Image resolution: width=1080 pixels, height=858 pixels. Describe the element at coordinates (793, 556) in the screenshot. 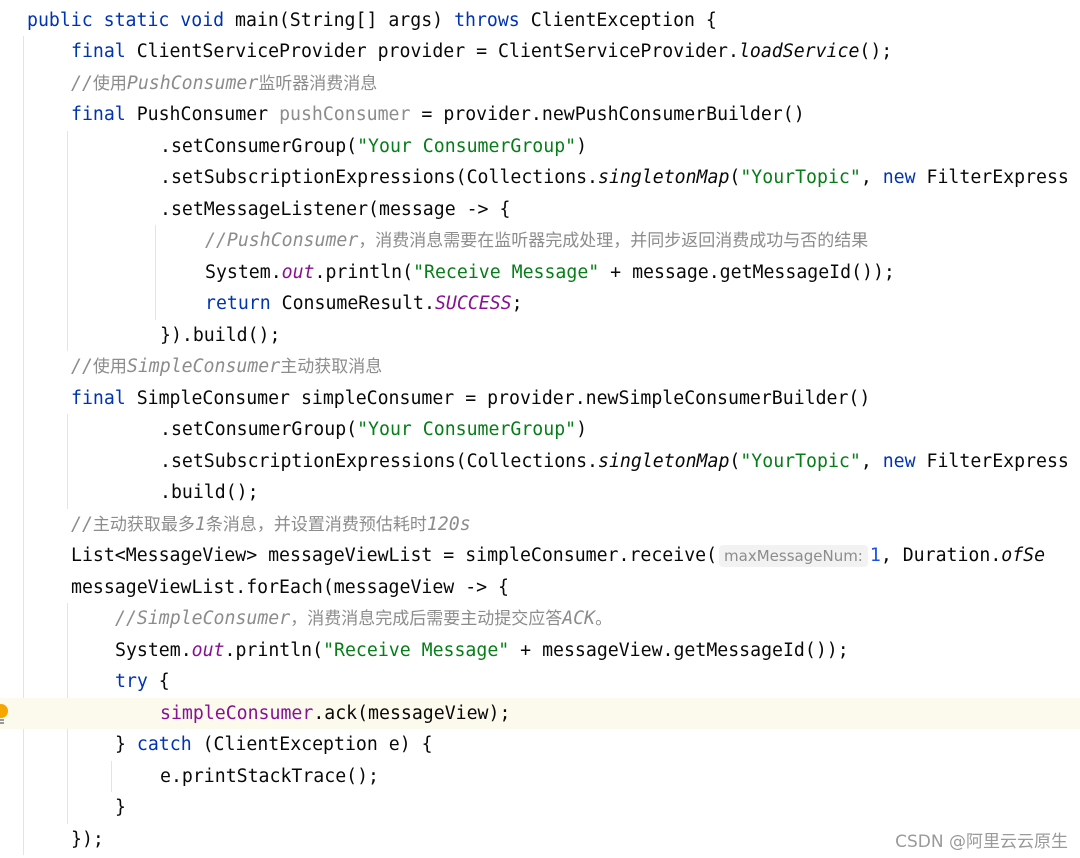

I see `parameter-hint: maxMessageNum:` at that location.